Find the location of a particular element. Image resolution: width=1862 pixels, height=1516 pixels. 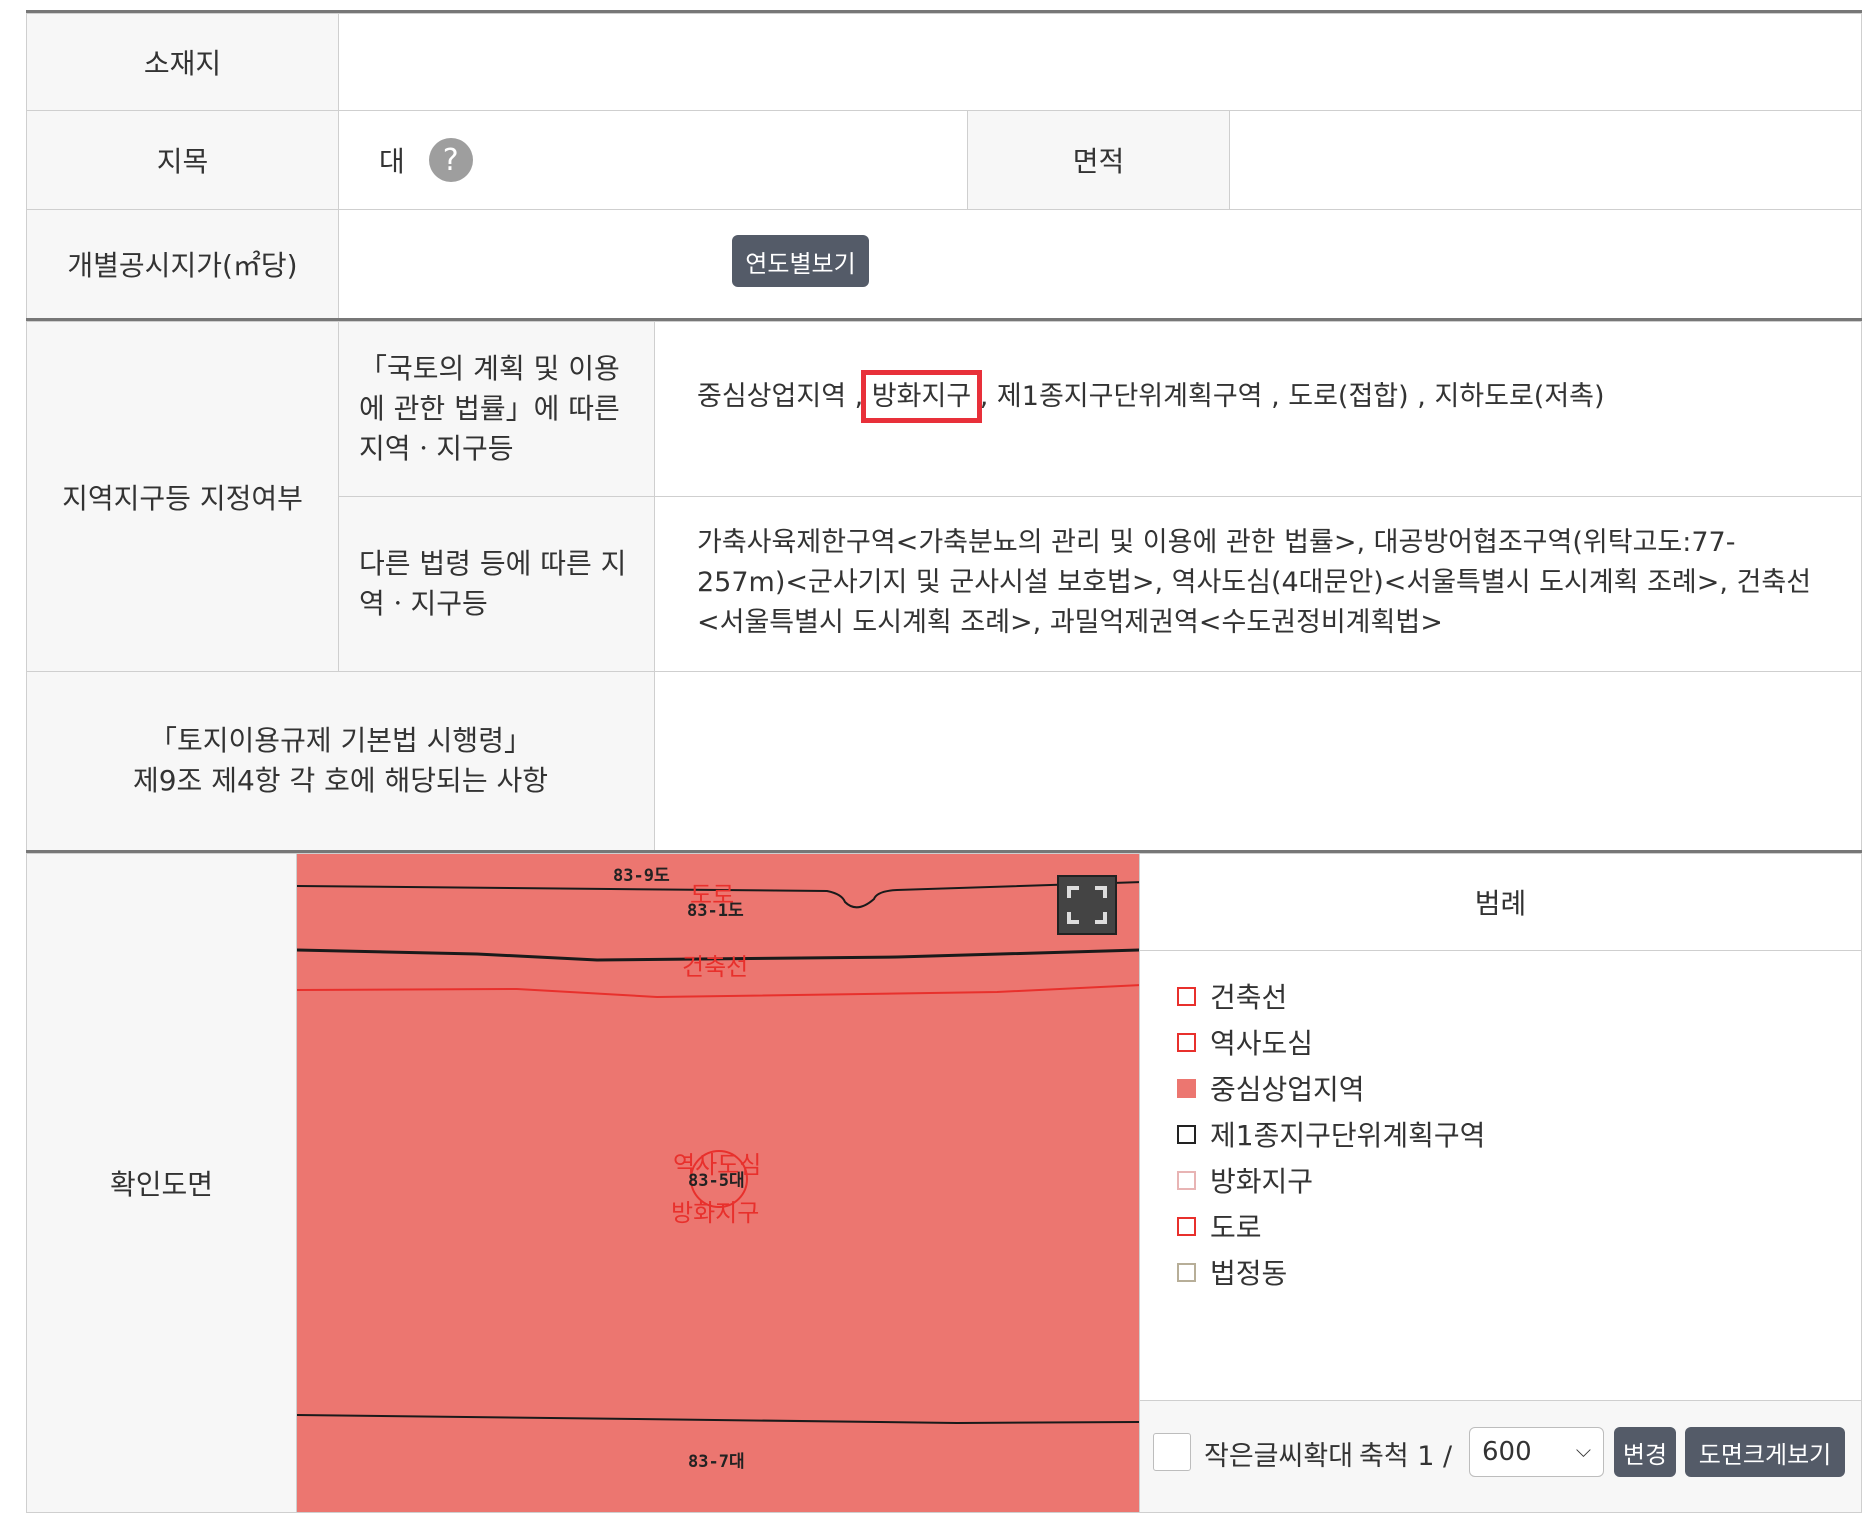

land-category-label: 지목 is located at coordinates (182, 160).